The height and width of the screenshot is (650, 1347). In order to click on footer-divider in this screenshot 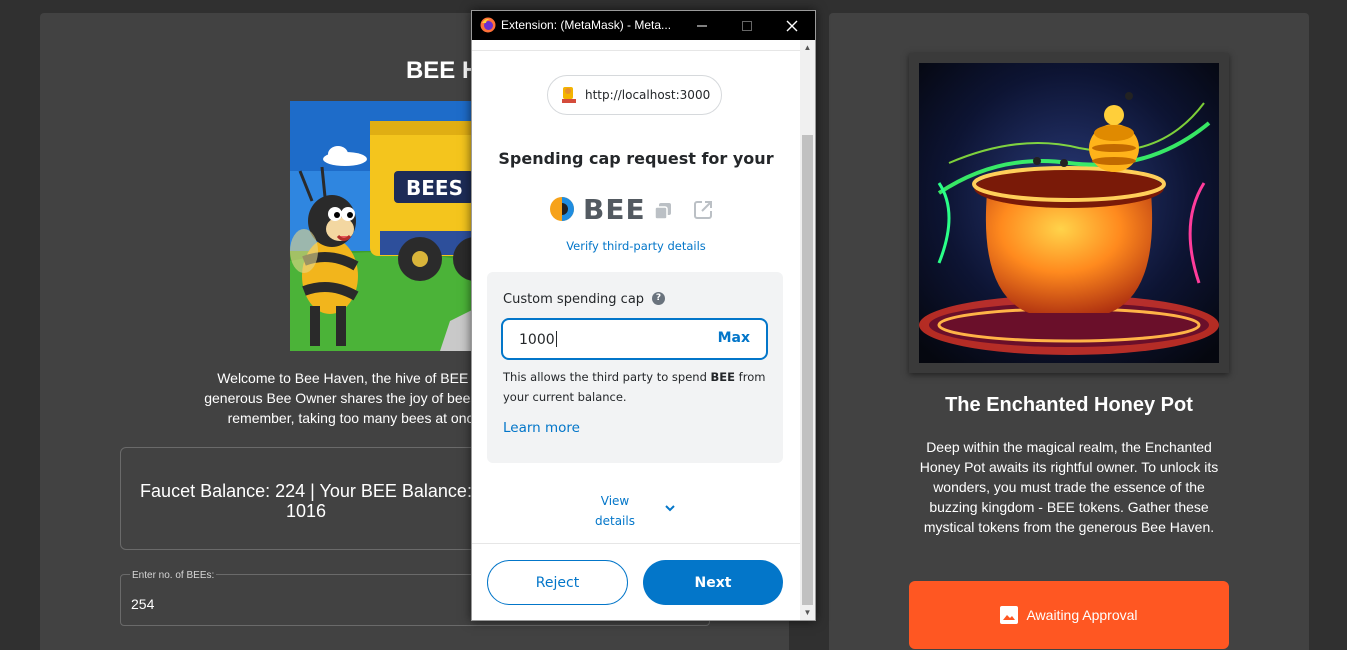, I will do `click(636, 543)`.